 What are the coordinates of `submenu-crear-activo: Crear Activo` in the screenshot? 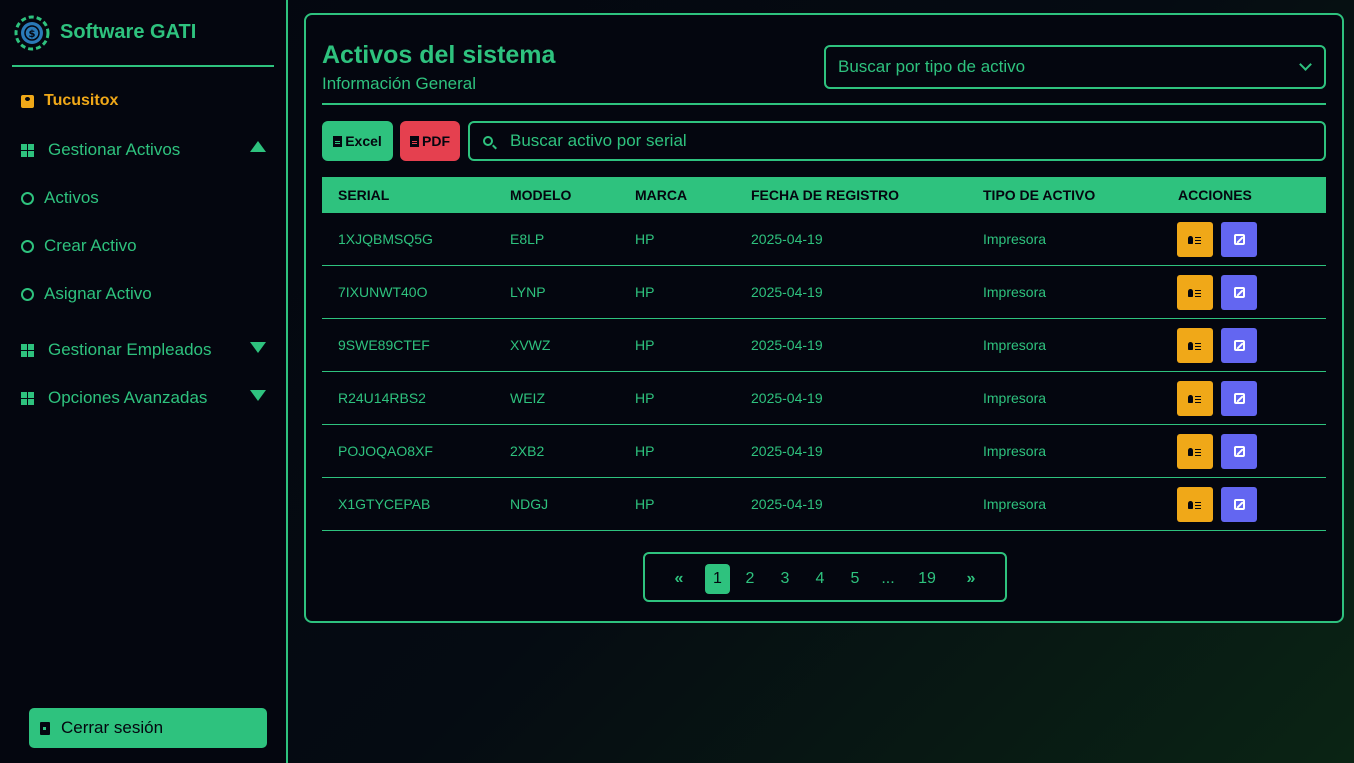 It's located at (79, 246).